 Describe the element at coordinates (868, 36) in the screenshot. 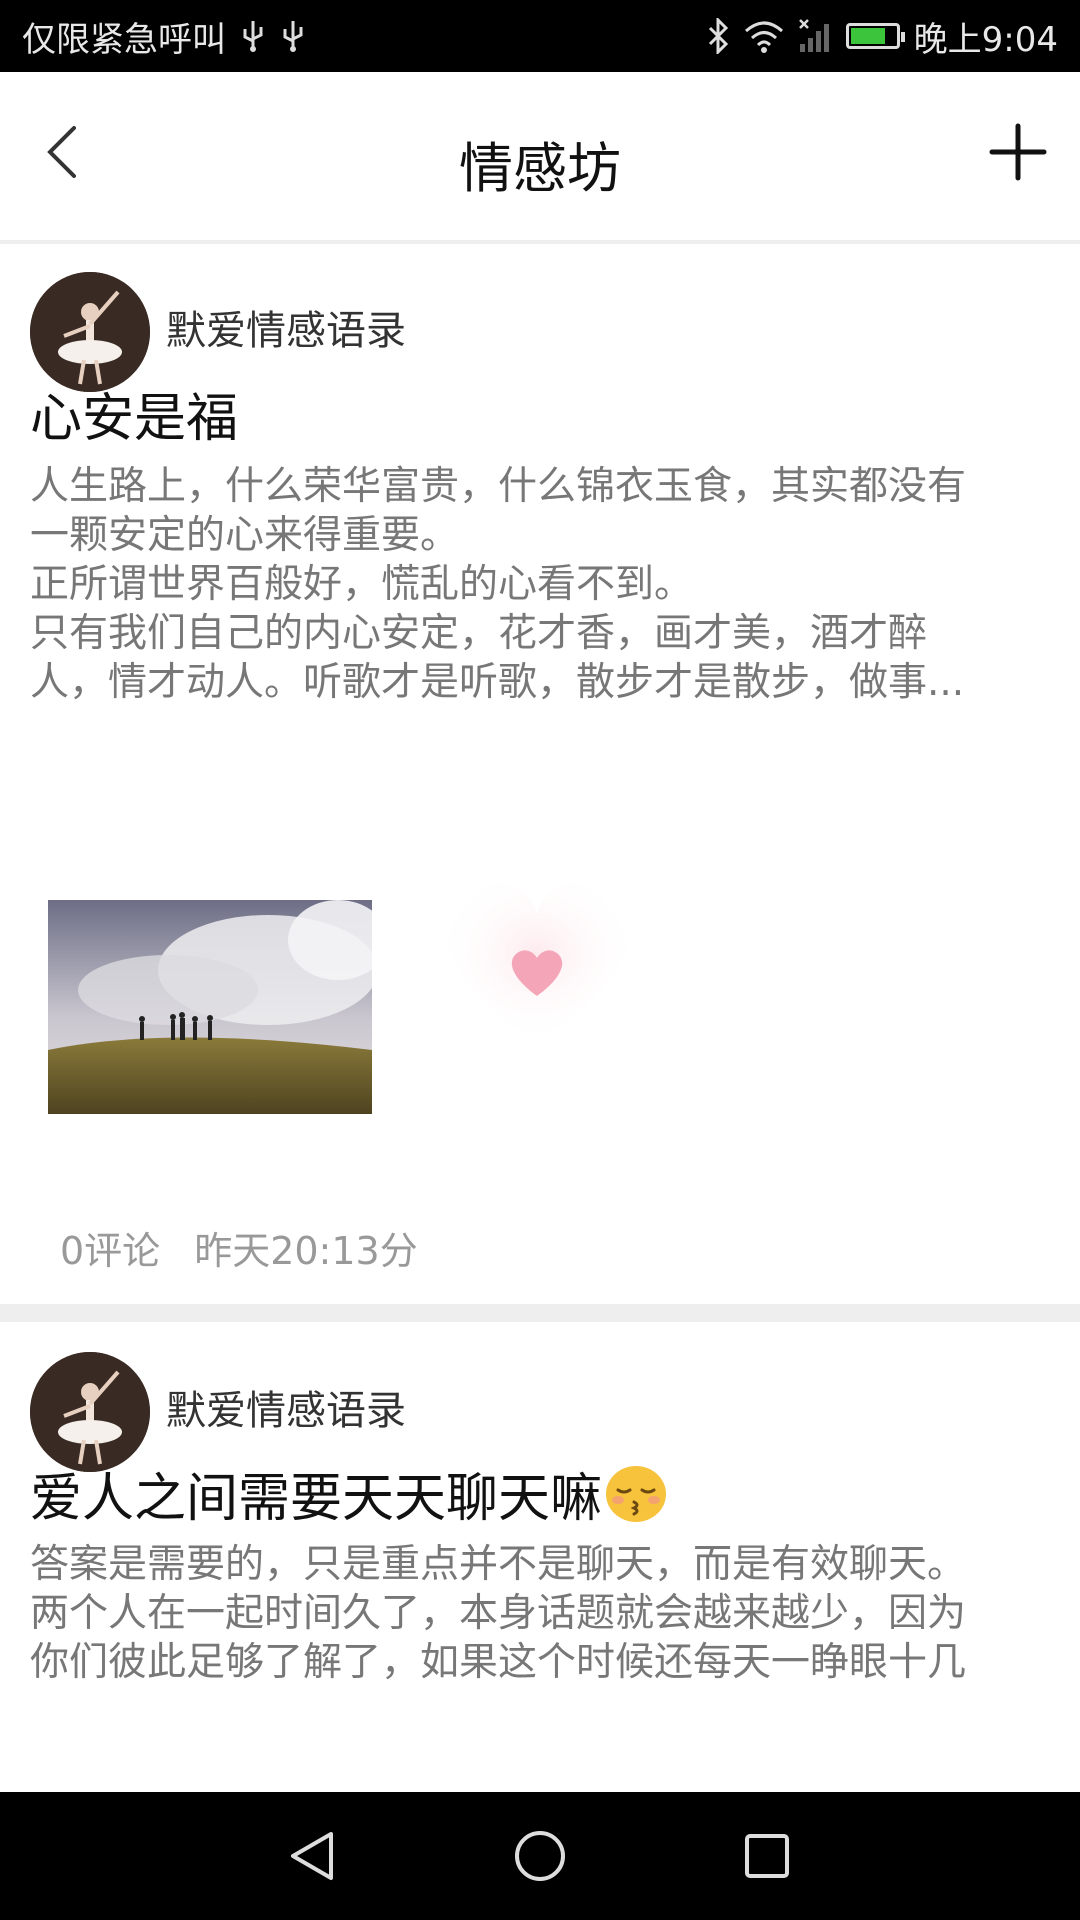

I see `battery-level` at that location.